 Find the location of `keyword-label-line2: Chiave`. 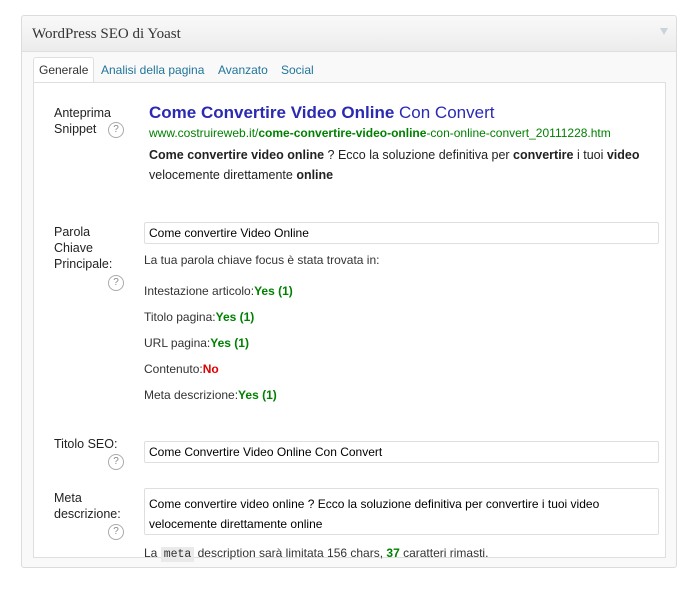

keyword-label-line2: Chiave is located at coordinates (73, 248).